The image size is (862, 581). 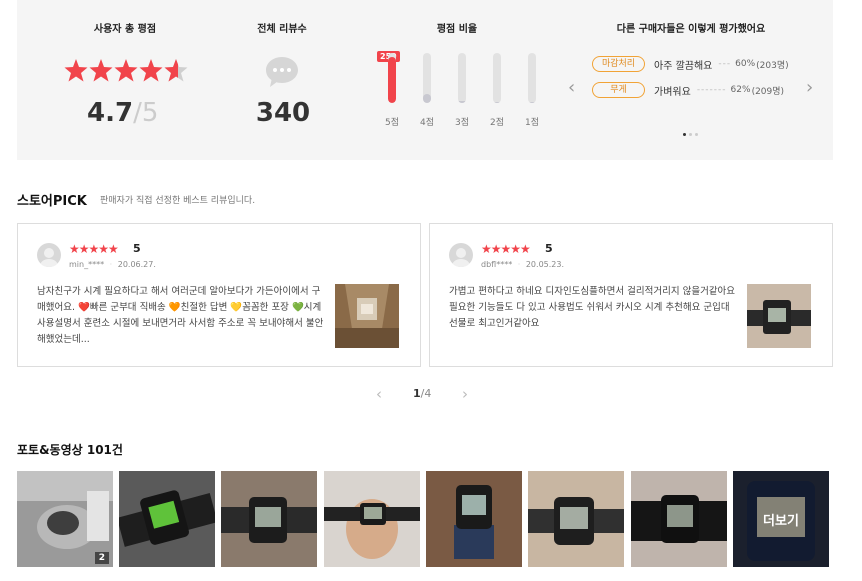 I want to click on page-total: 4, so click(x=428, y=393).